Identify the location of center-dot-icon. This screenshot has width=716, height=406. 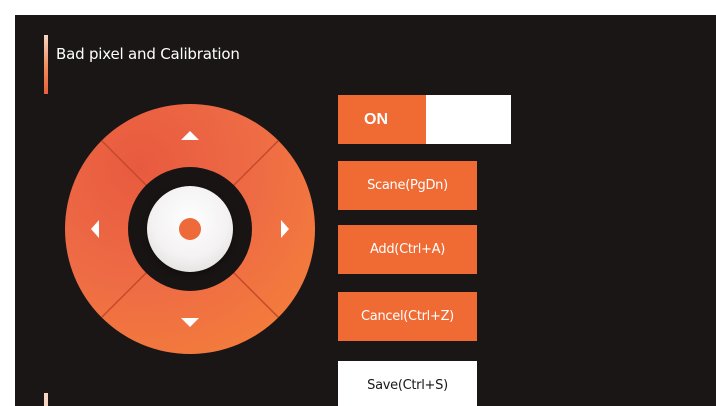
(190, 229).